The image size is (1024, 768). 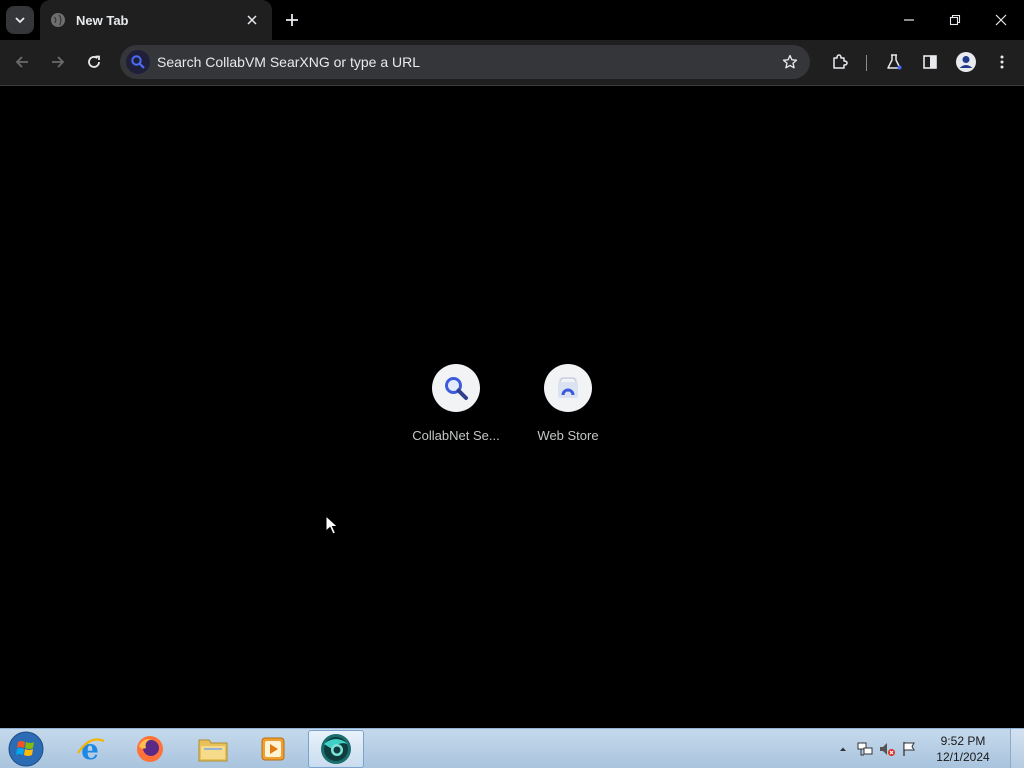 I want to click on chevron-down-icon, so click(x=20, y=20).